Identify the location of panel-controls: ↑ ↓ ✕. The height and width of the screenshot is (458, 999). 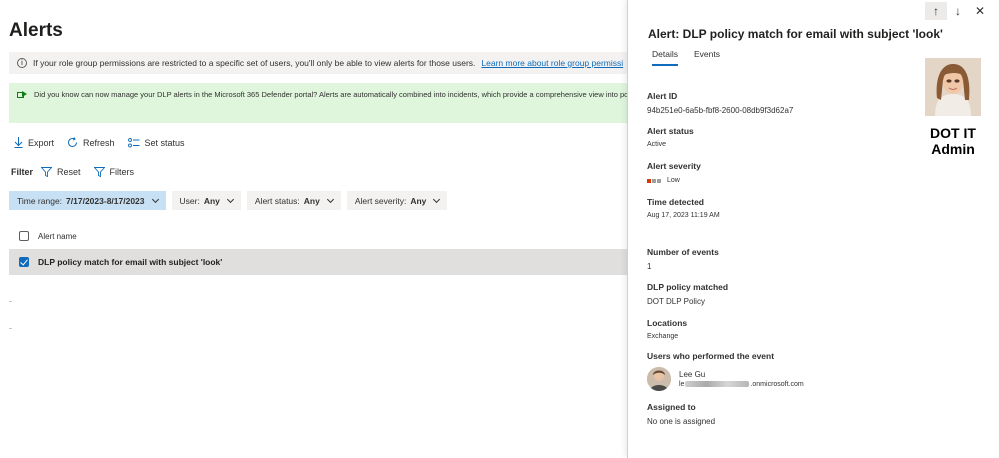
(958, 11).